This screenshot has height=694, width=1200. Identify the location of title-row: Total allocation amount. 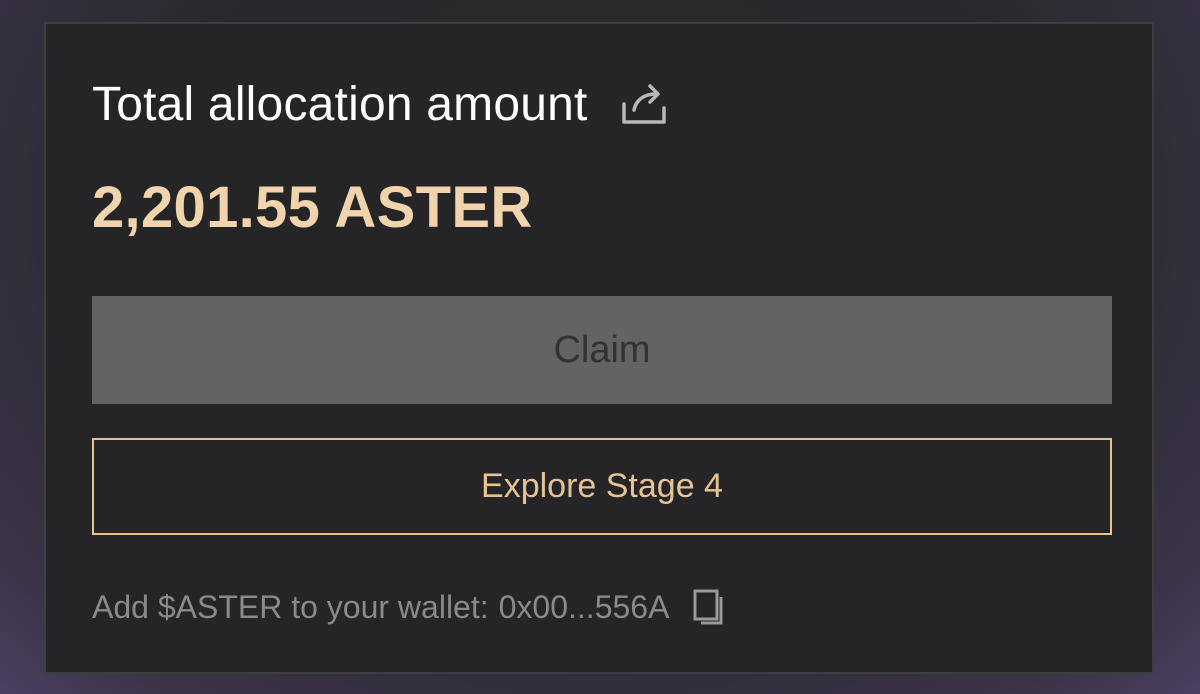
(381, 104).